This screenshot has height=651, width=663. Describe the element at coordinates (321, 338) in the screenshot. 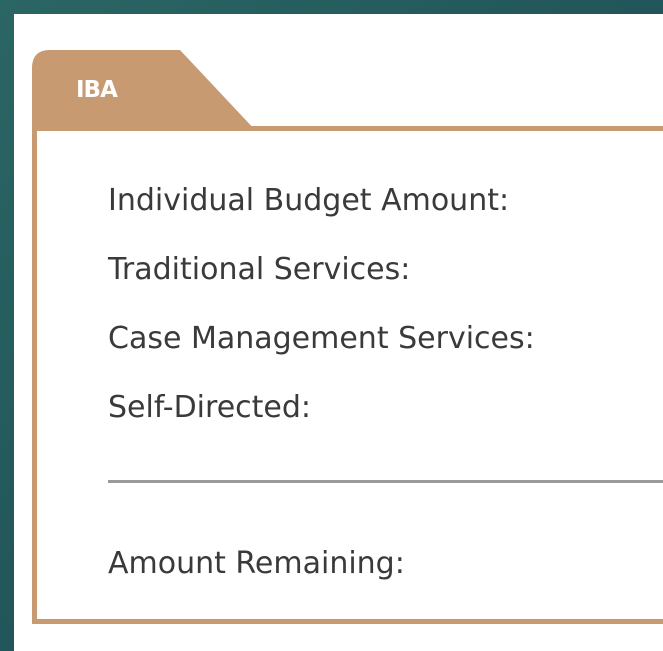

I see `case-management-services-label: Case Management Services:` at that location.